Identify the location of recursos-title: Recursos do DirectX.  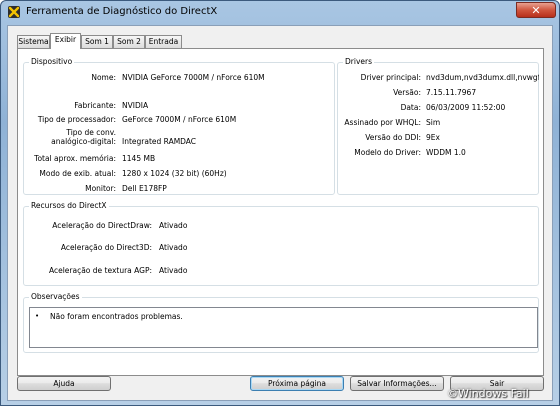
(69, 205).